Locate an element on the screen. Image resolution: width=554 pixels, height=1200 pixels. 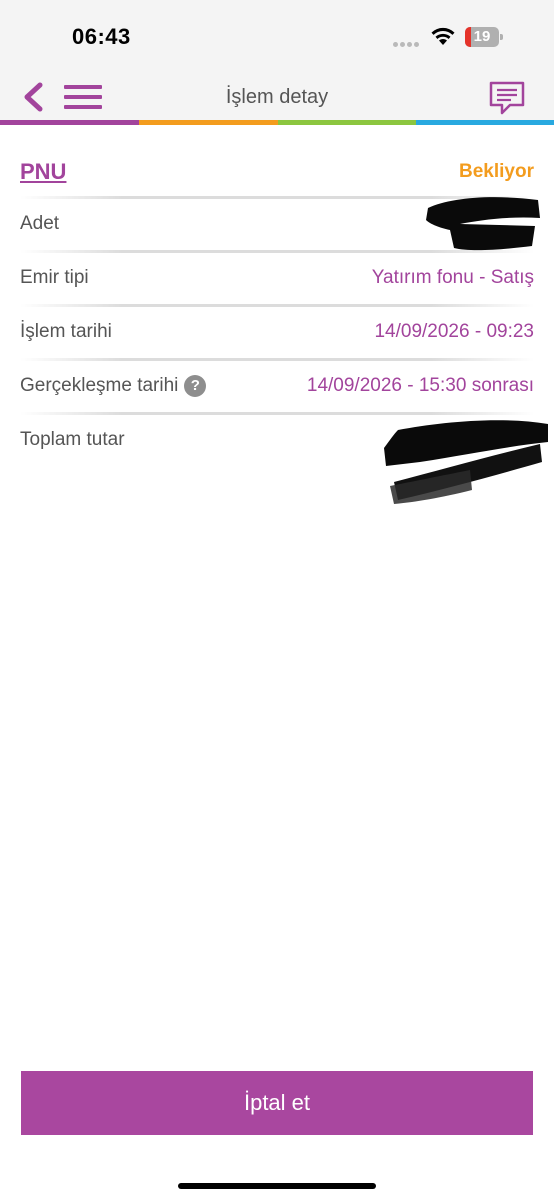
rainbow-segment-purple is located at coordinates (69, 122).